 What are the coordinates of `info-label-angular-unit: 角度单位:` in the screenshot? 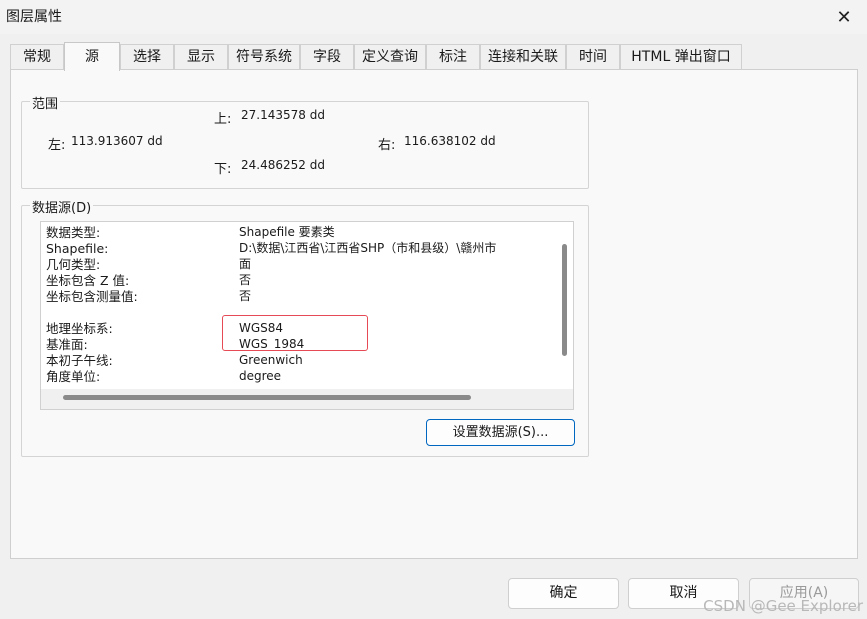 It's located at (73, 376).